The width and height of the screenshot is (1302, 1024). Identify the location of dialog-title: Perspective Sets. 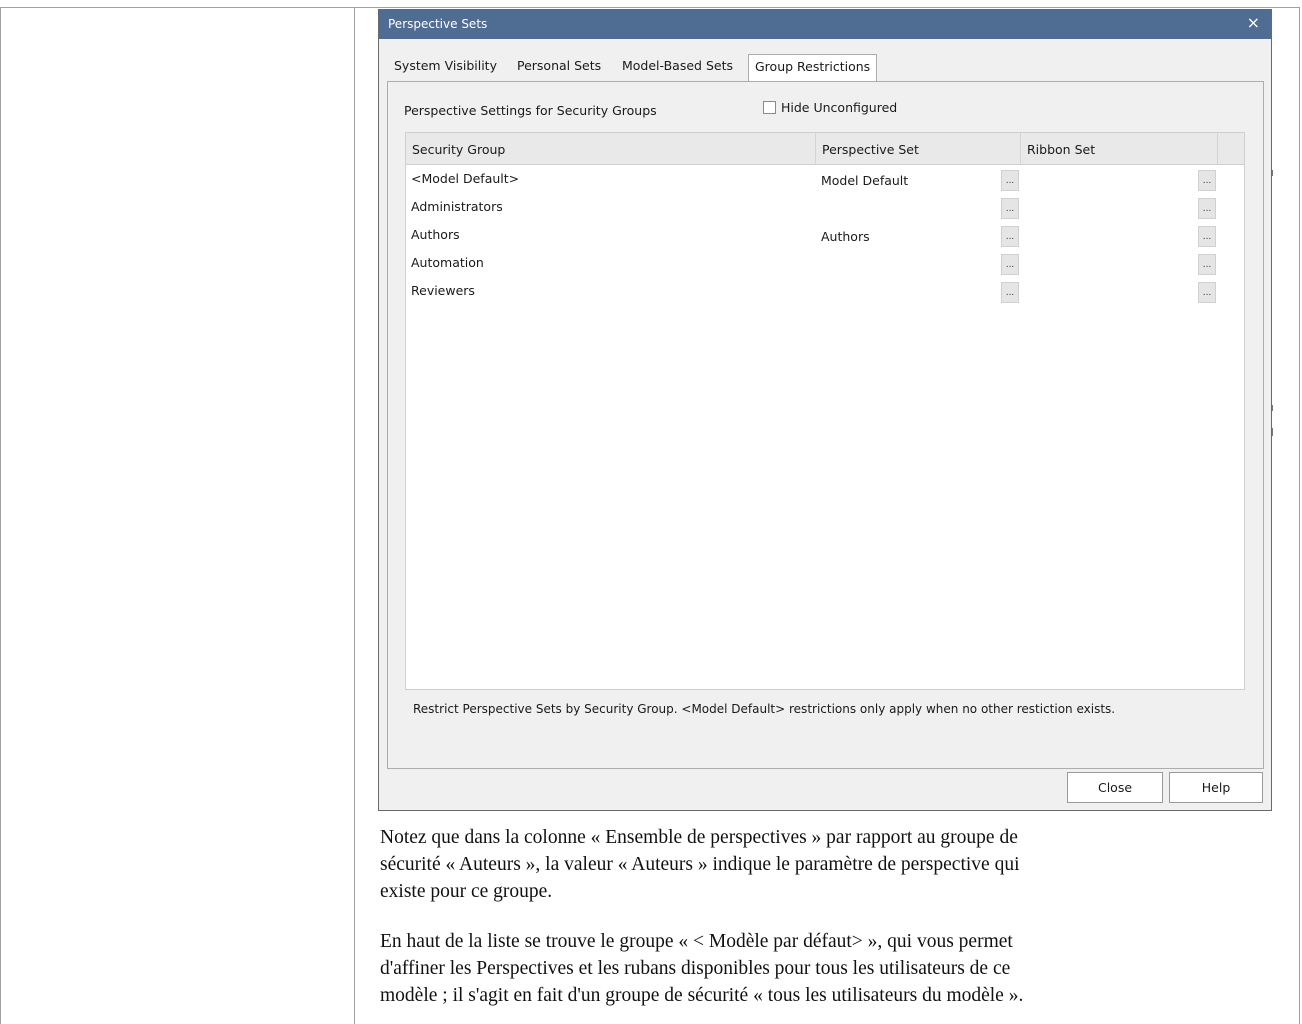
(438, 24).